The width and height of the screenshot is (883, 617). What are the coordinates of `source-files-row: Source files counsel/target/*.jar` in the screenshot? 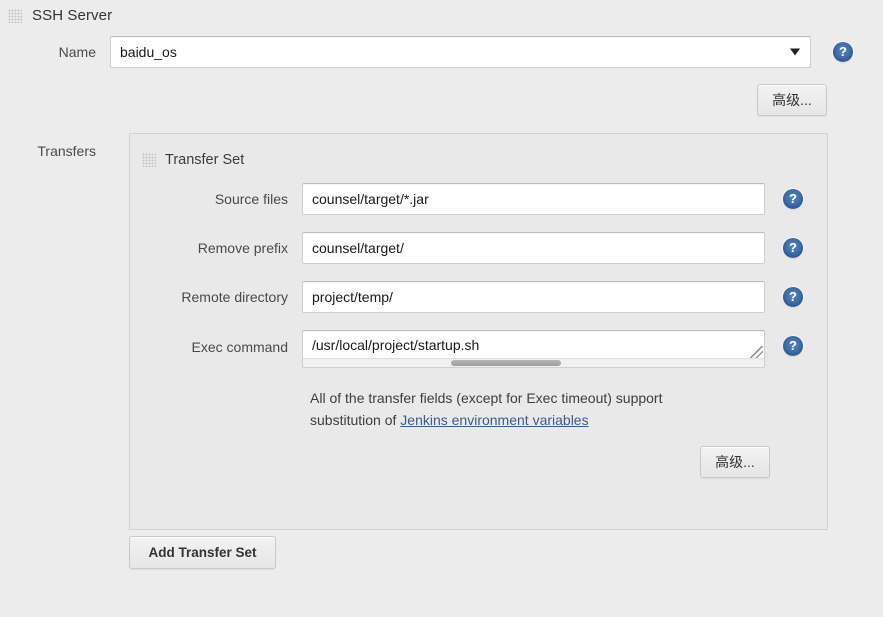 It's located at (479, 199).